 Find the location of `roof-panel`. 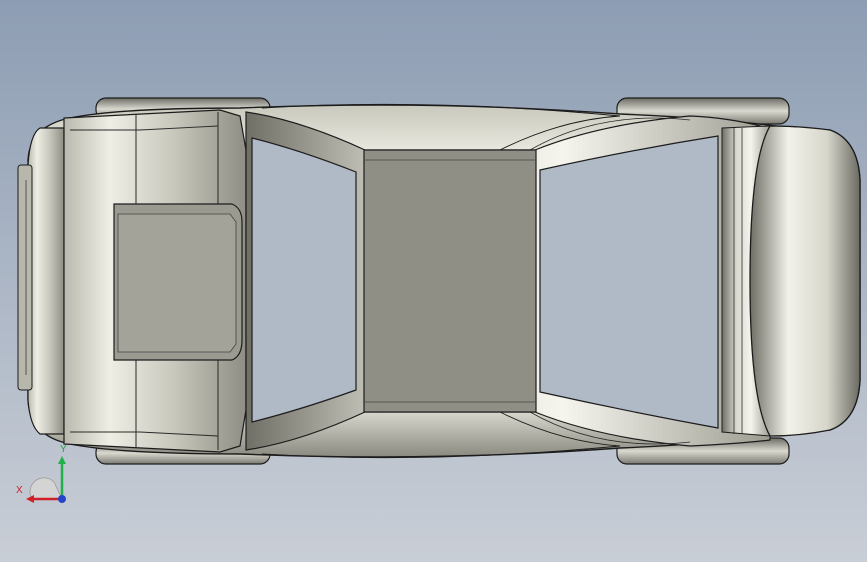

roof-panel is located at coordinates (450, 281).